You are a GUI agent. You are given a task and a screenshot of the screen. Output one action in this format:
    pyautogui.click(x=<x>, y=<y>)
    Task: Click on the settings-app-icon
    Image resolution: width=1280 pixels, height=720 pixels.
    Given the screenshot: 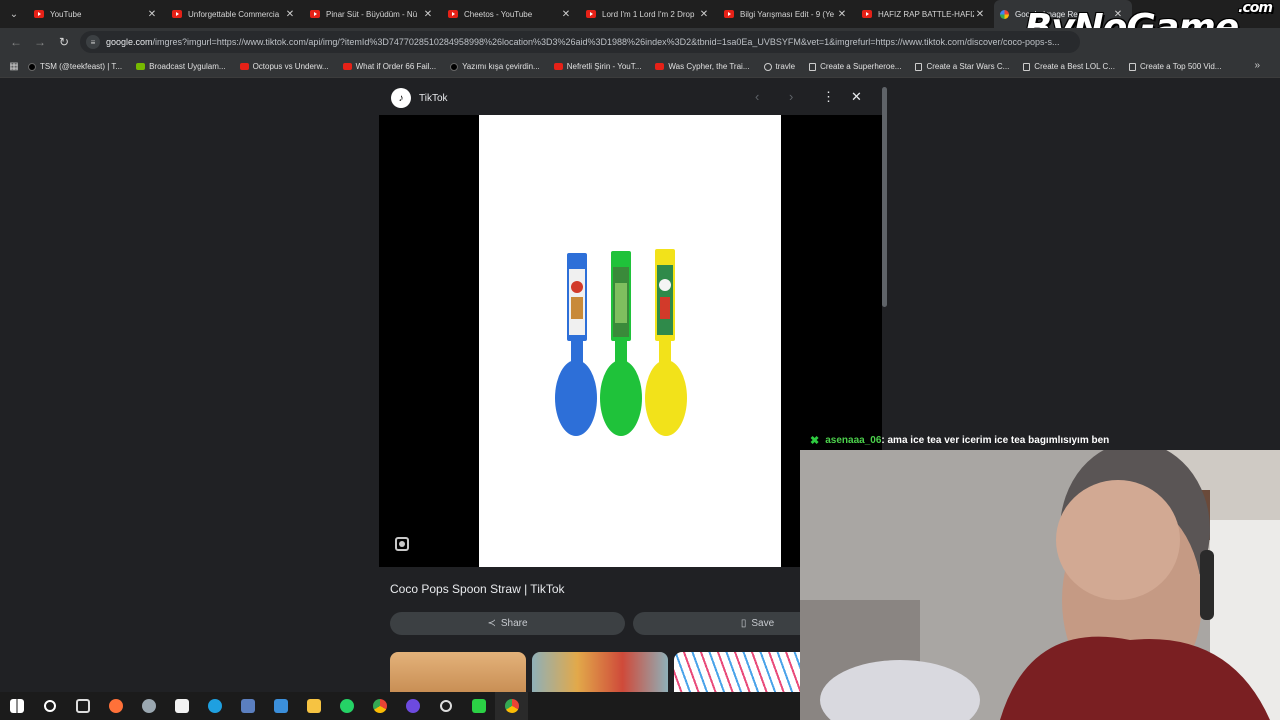 What is the action you would take?
    pyautogui.click(x=148, y=706)
    